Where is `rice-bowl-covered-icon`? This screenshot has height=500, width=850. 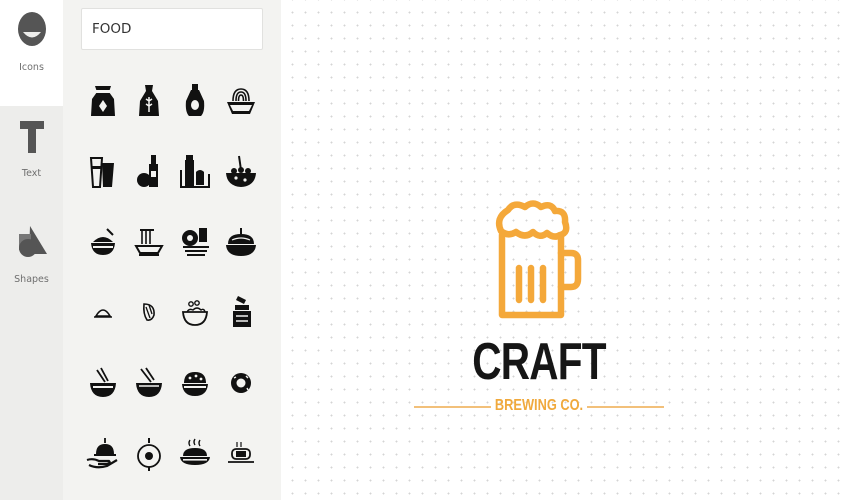 rice-bowl-covered-icon is located at coordinates (195, 384).